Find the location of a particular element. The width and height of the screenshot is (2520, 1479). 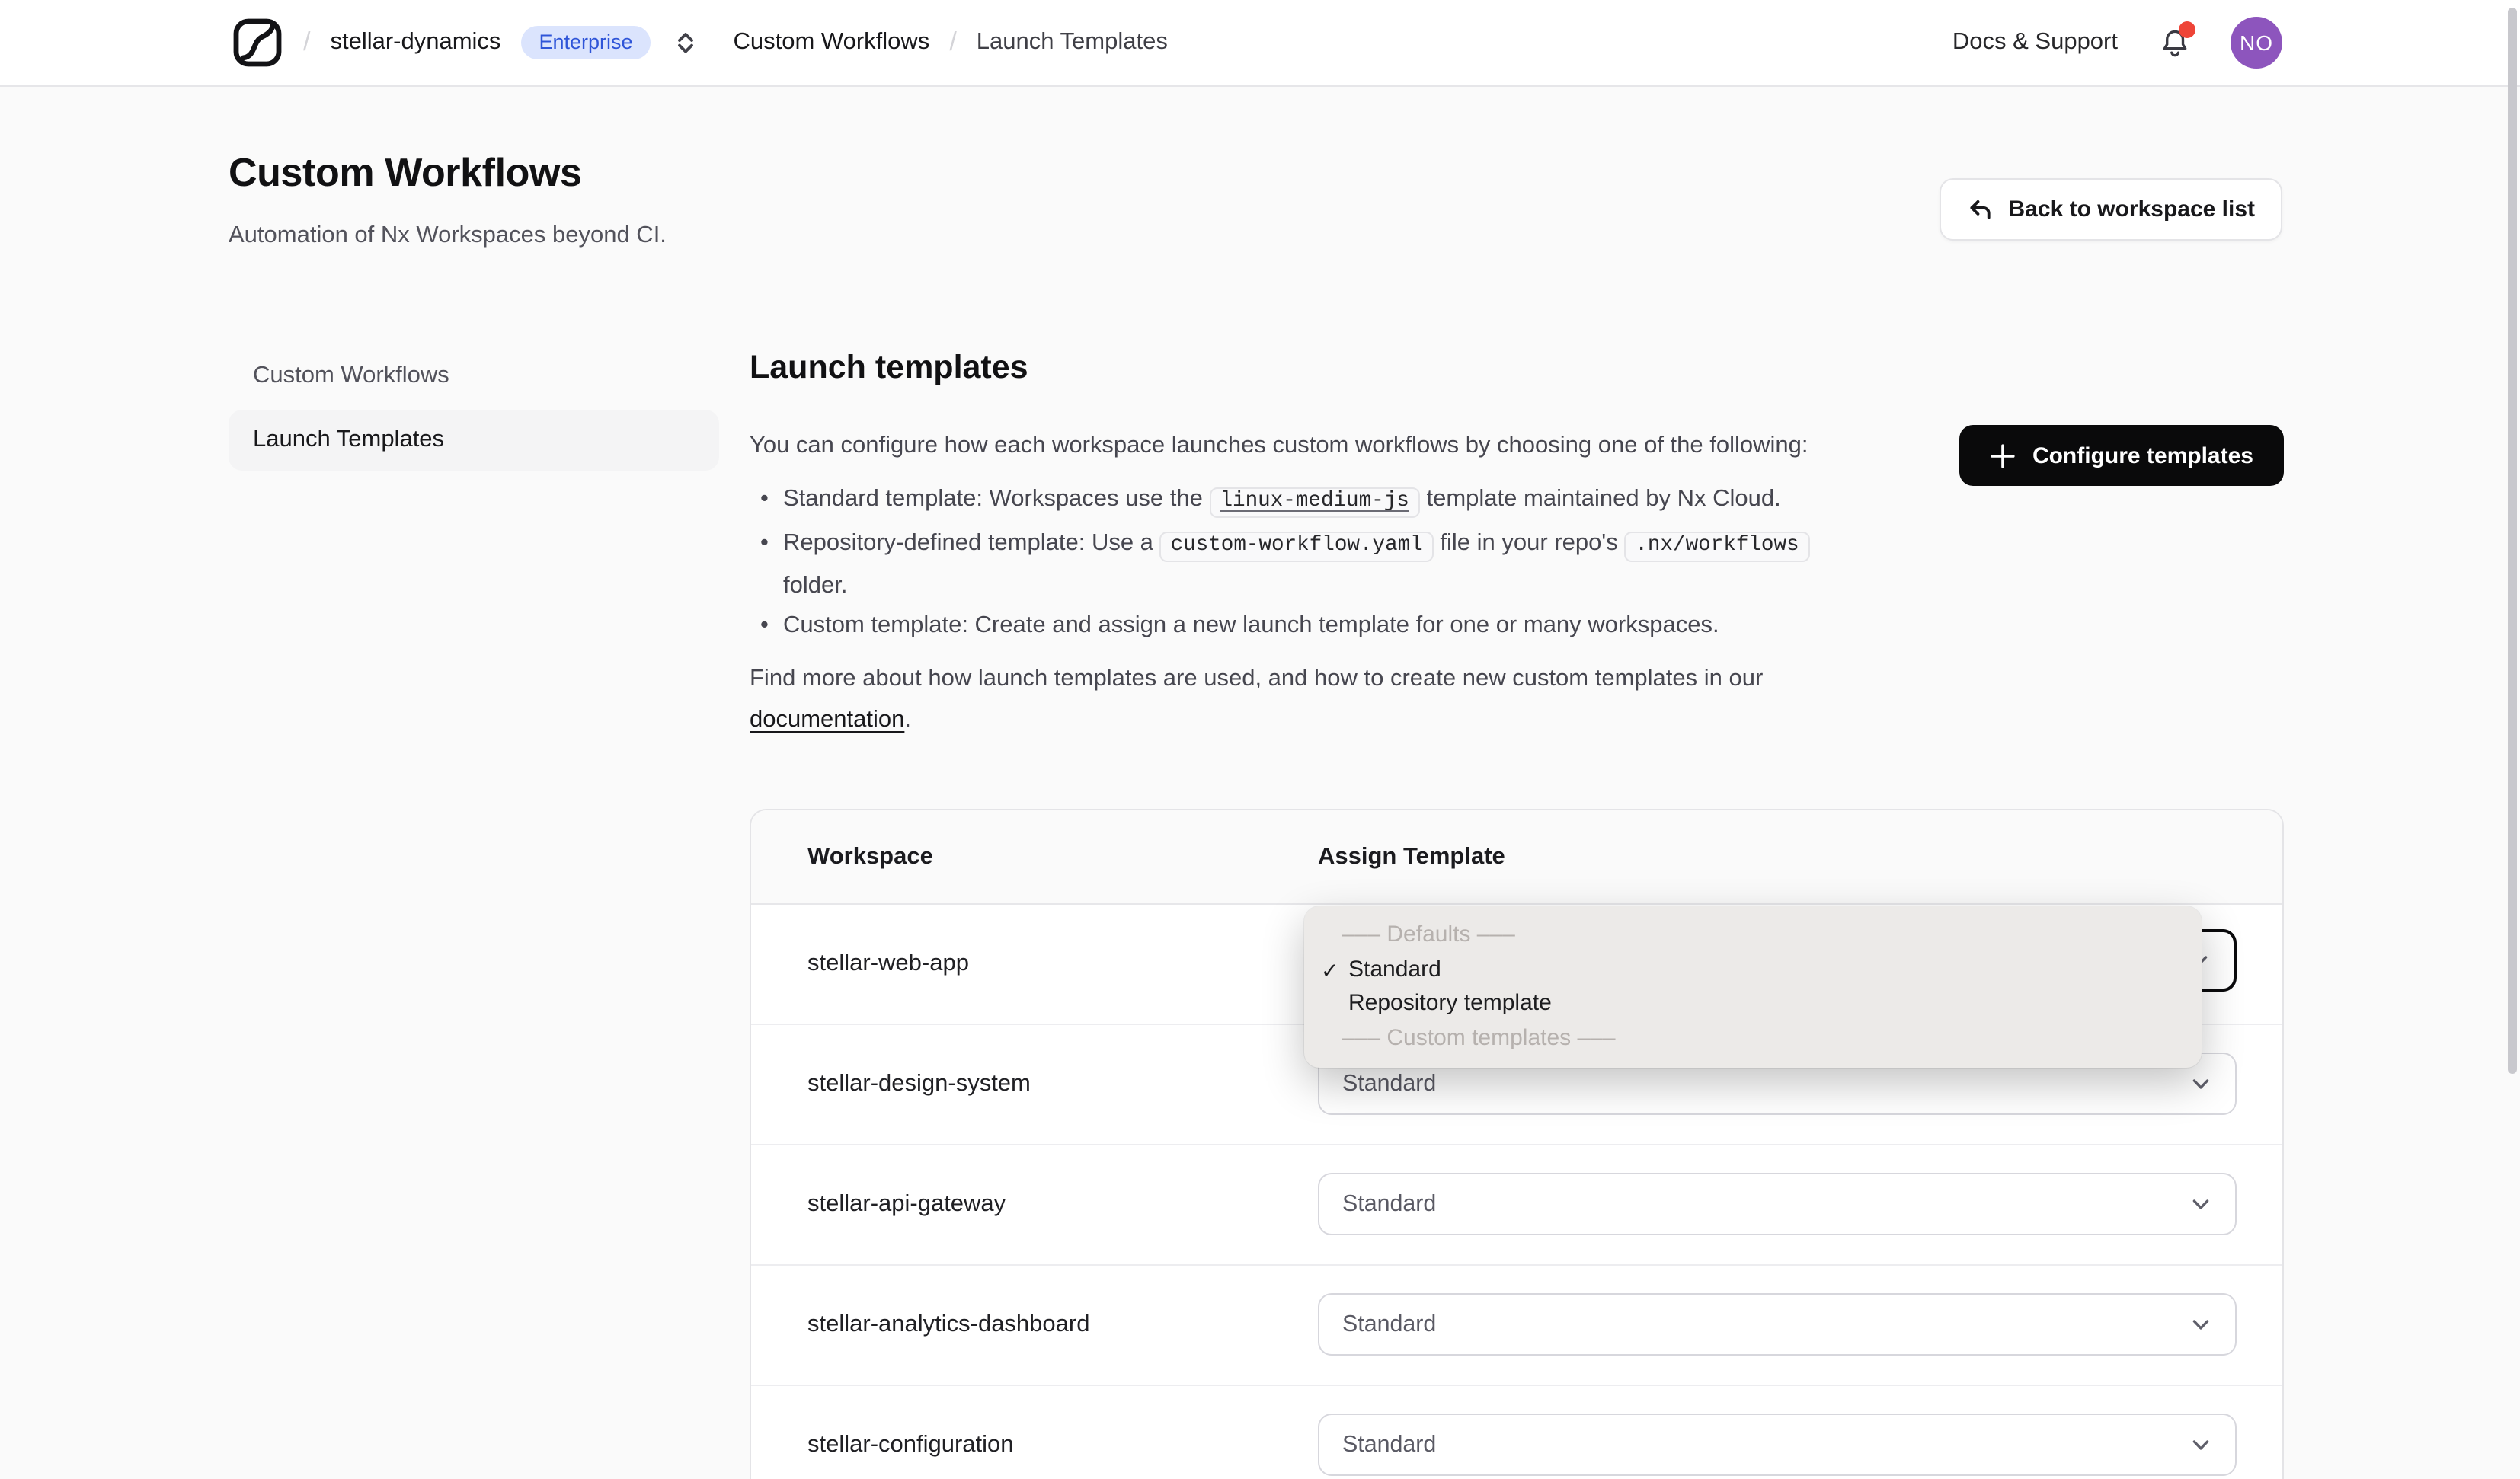

code-linux-medium-js: linux-medium-js is located at coordinates (1314, 503).